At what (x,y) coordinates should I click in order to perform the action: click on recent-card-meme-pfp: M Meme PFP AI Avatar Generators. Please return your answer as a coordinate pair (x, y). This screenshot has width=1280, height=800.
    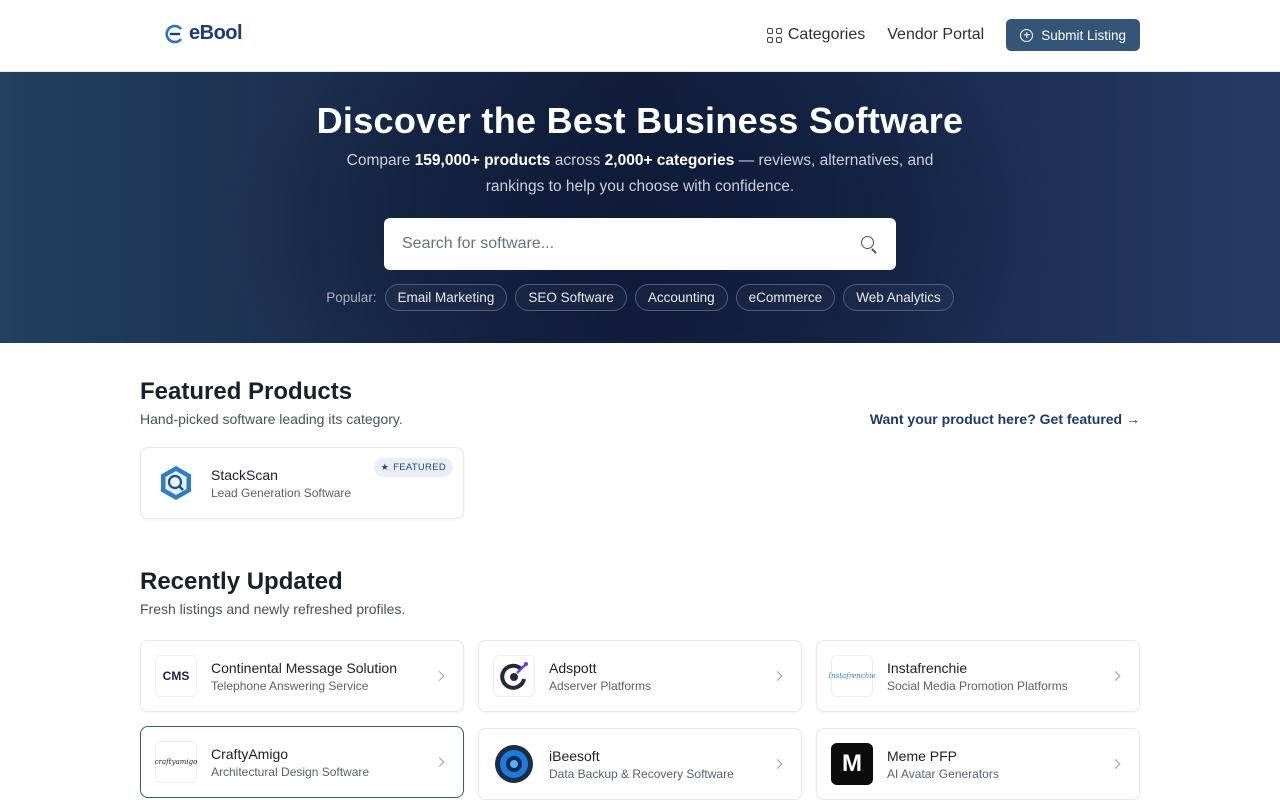
    Looking at the image, I should click on (978, 764).